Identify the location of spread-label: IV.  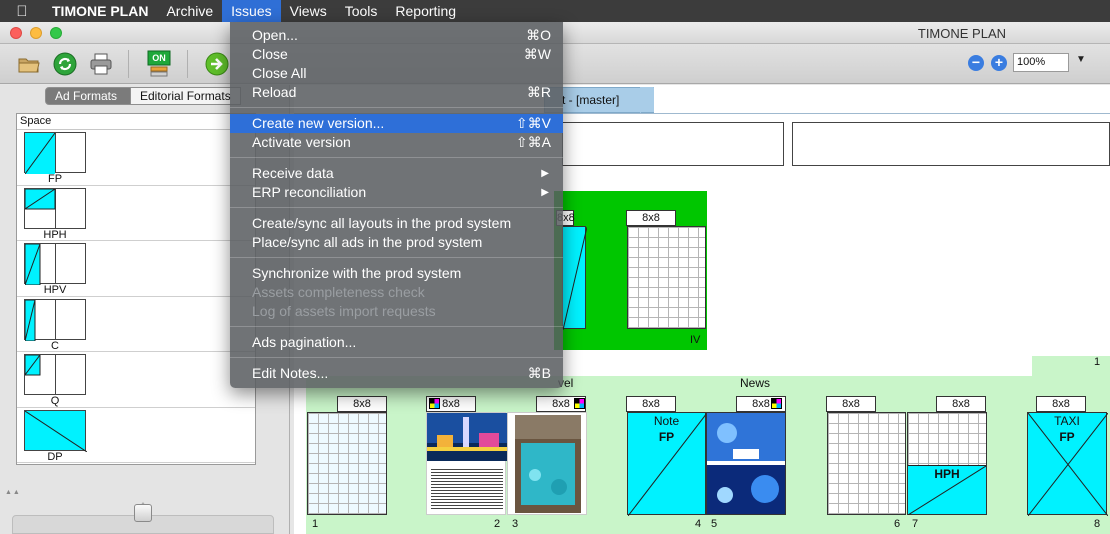
(695, 340).